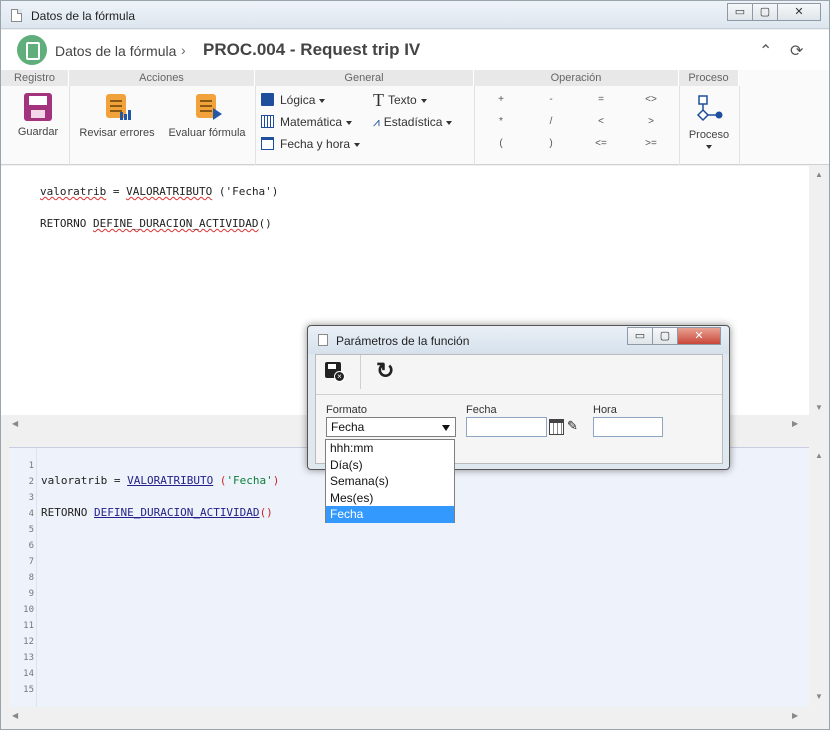 Image resolution: width=830 pixels, height=730 pixels. Describe the element at coordinates (403, 341) in the screenshot. I see `dialog-title: Parámetros de la función` at that location.